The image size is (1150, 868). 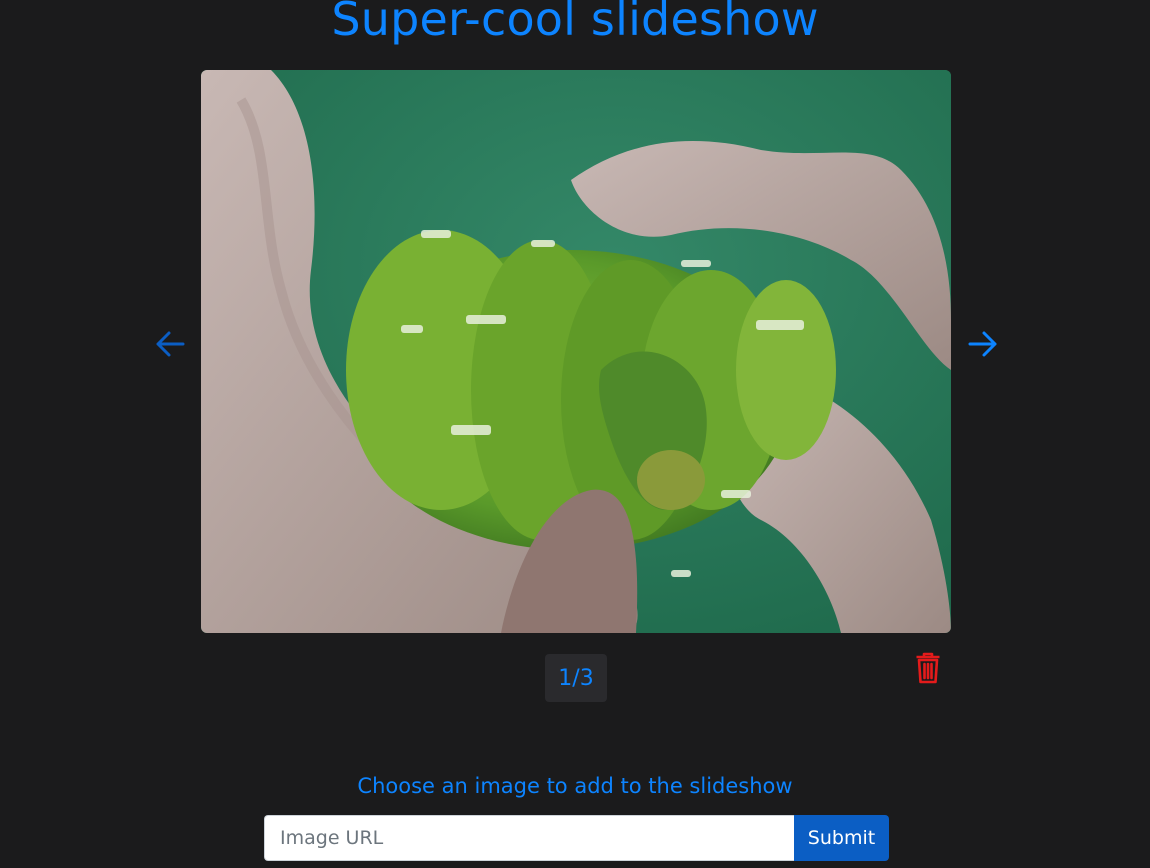 What do you see at coordinates (529, 838) in the screenshot?
I see `image-url-input` at bounding box center [529, 838].